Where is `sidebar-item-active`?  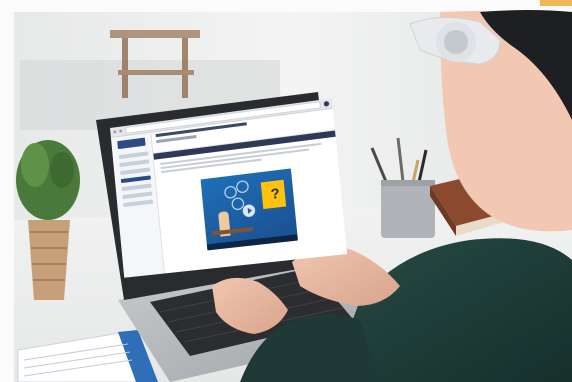
sidebar-item-active is located at coordinates (135, 179).